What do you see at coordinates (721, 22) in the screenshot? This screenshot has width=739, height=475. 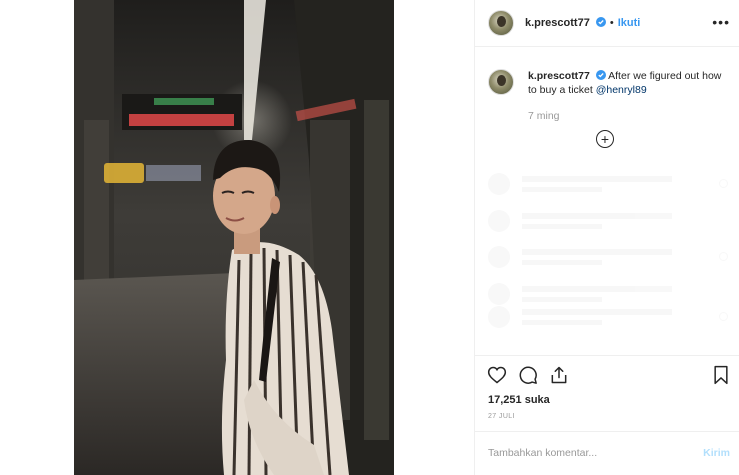 I see `ellipsis-icon: •••` at bounding box center [721, 22].